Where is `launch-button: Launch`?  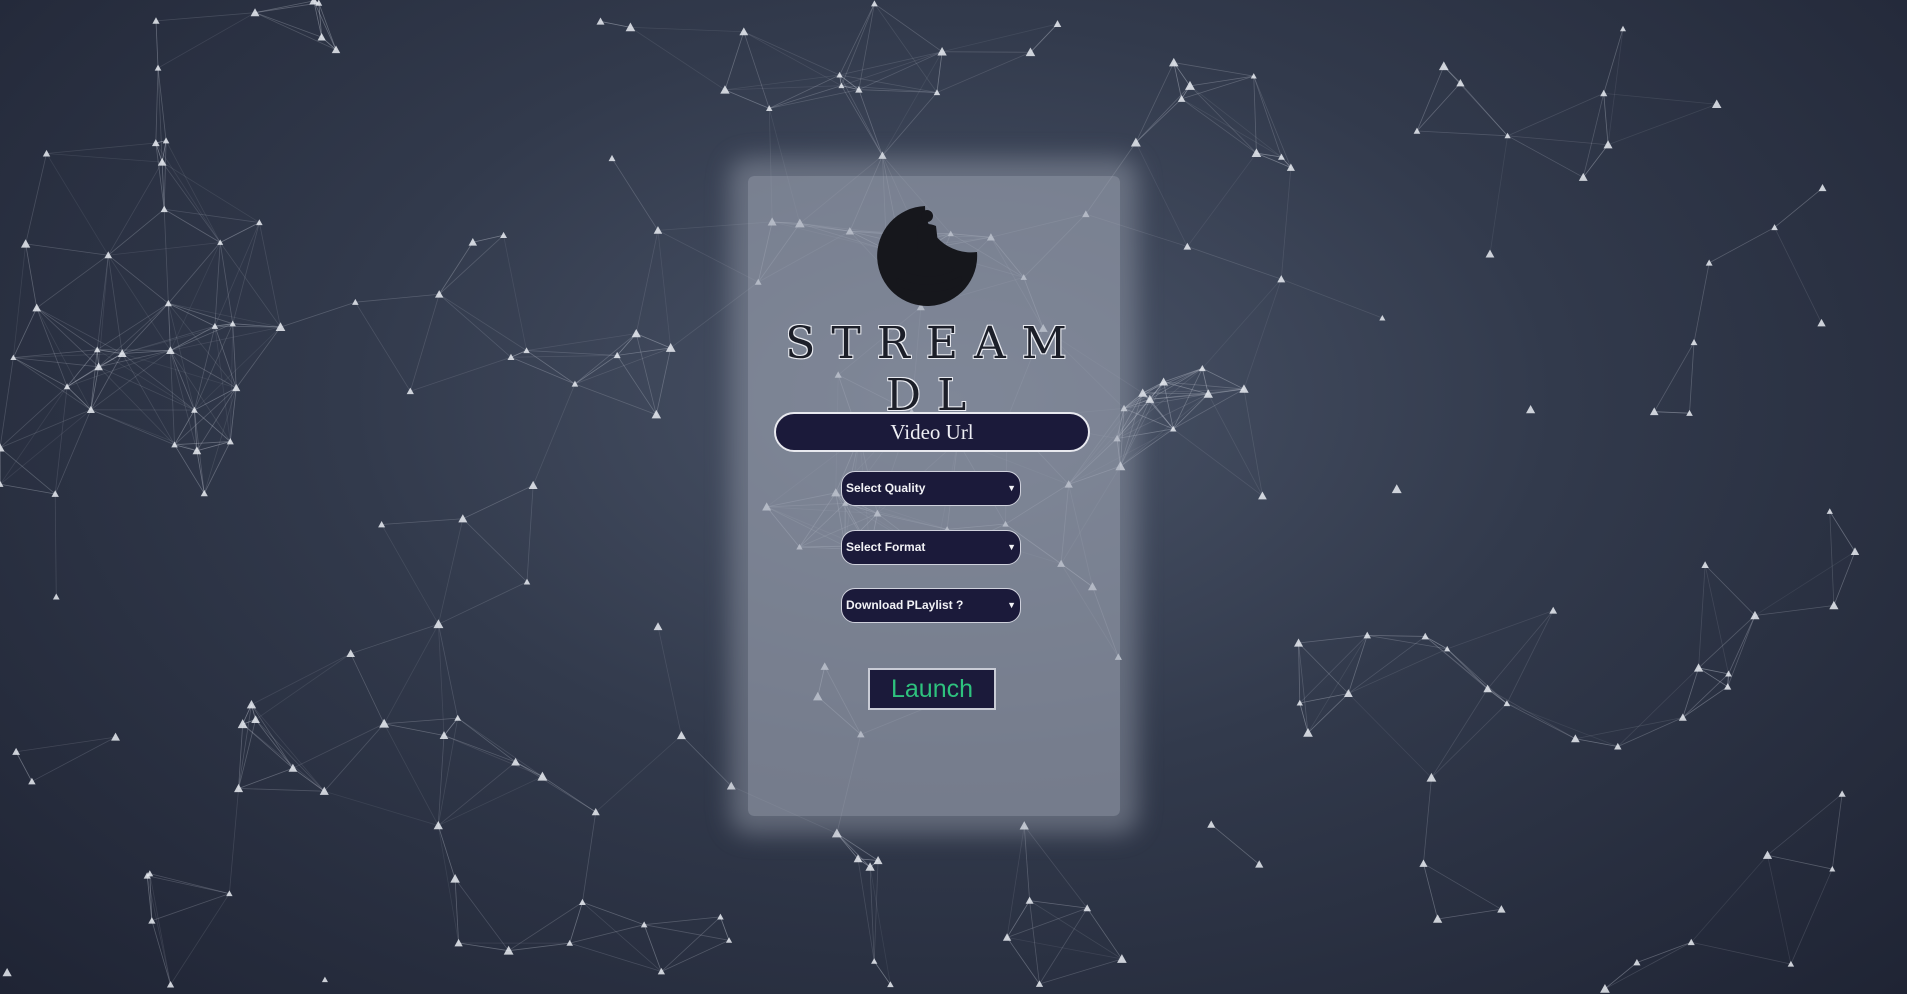 launch-button: Launch is located at coordinates (932, 689).